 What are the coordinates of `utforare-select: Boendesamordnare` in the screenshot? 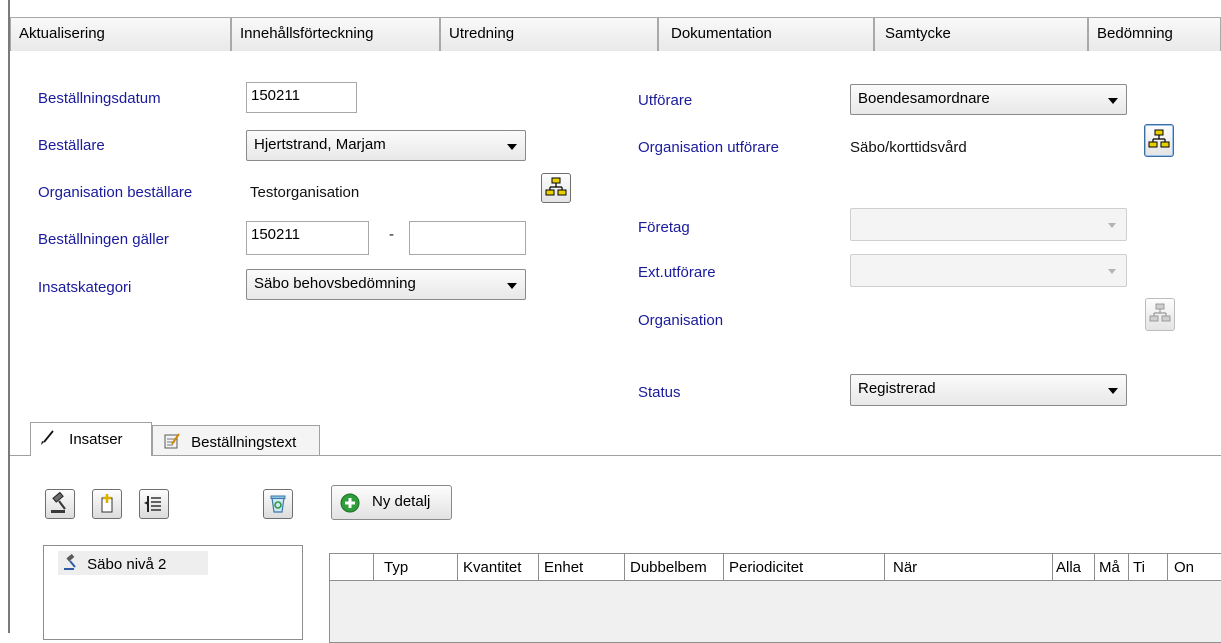 It's located at (988, 99).